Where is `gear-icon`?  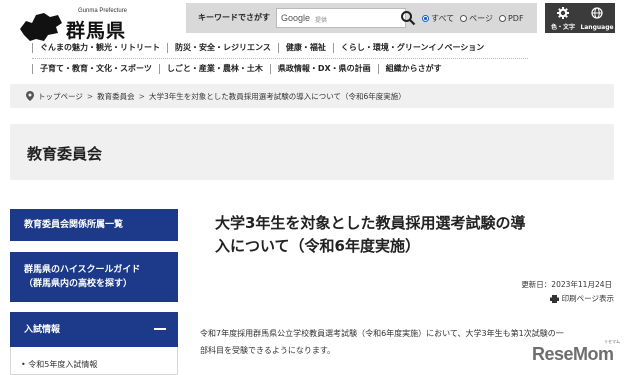
gear-icon is located at coordinates (563, 13).